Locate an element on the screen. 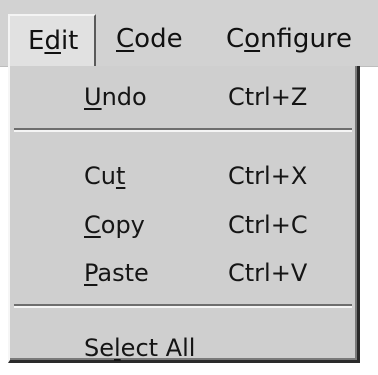 Image resolution: width=378 pixels, height=375 pixels. menu-configure-accelerator: o is located at coordinates (252, 39).